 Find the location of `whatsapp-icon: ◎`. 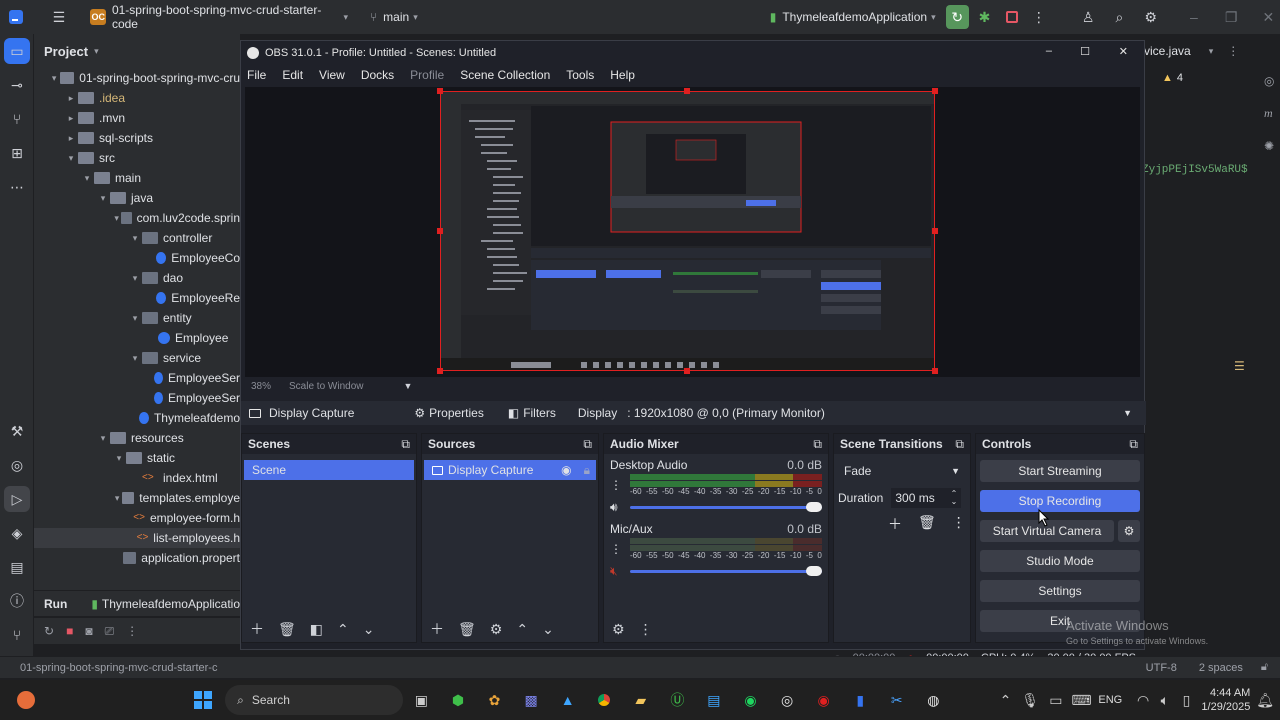

whatsapp-icon: ◎ is located at coordinates (787, 700).